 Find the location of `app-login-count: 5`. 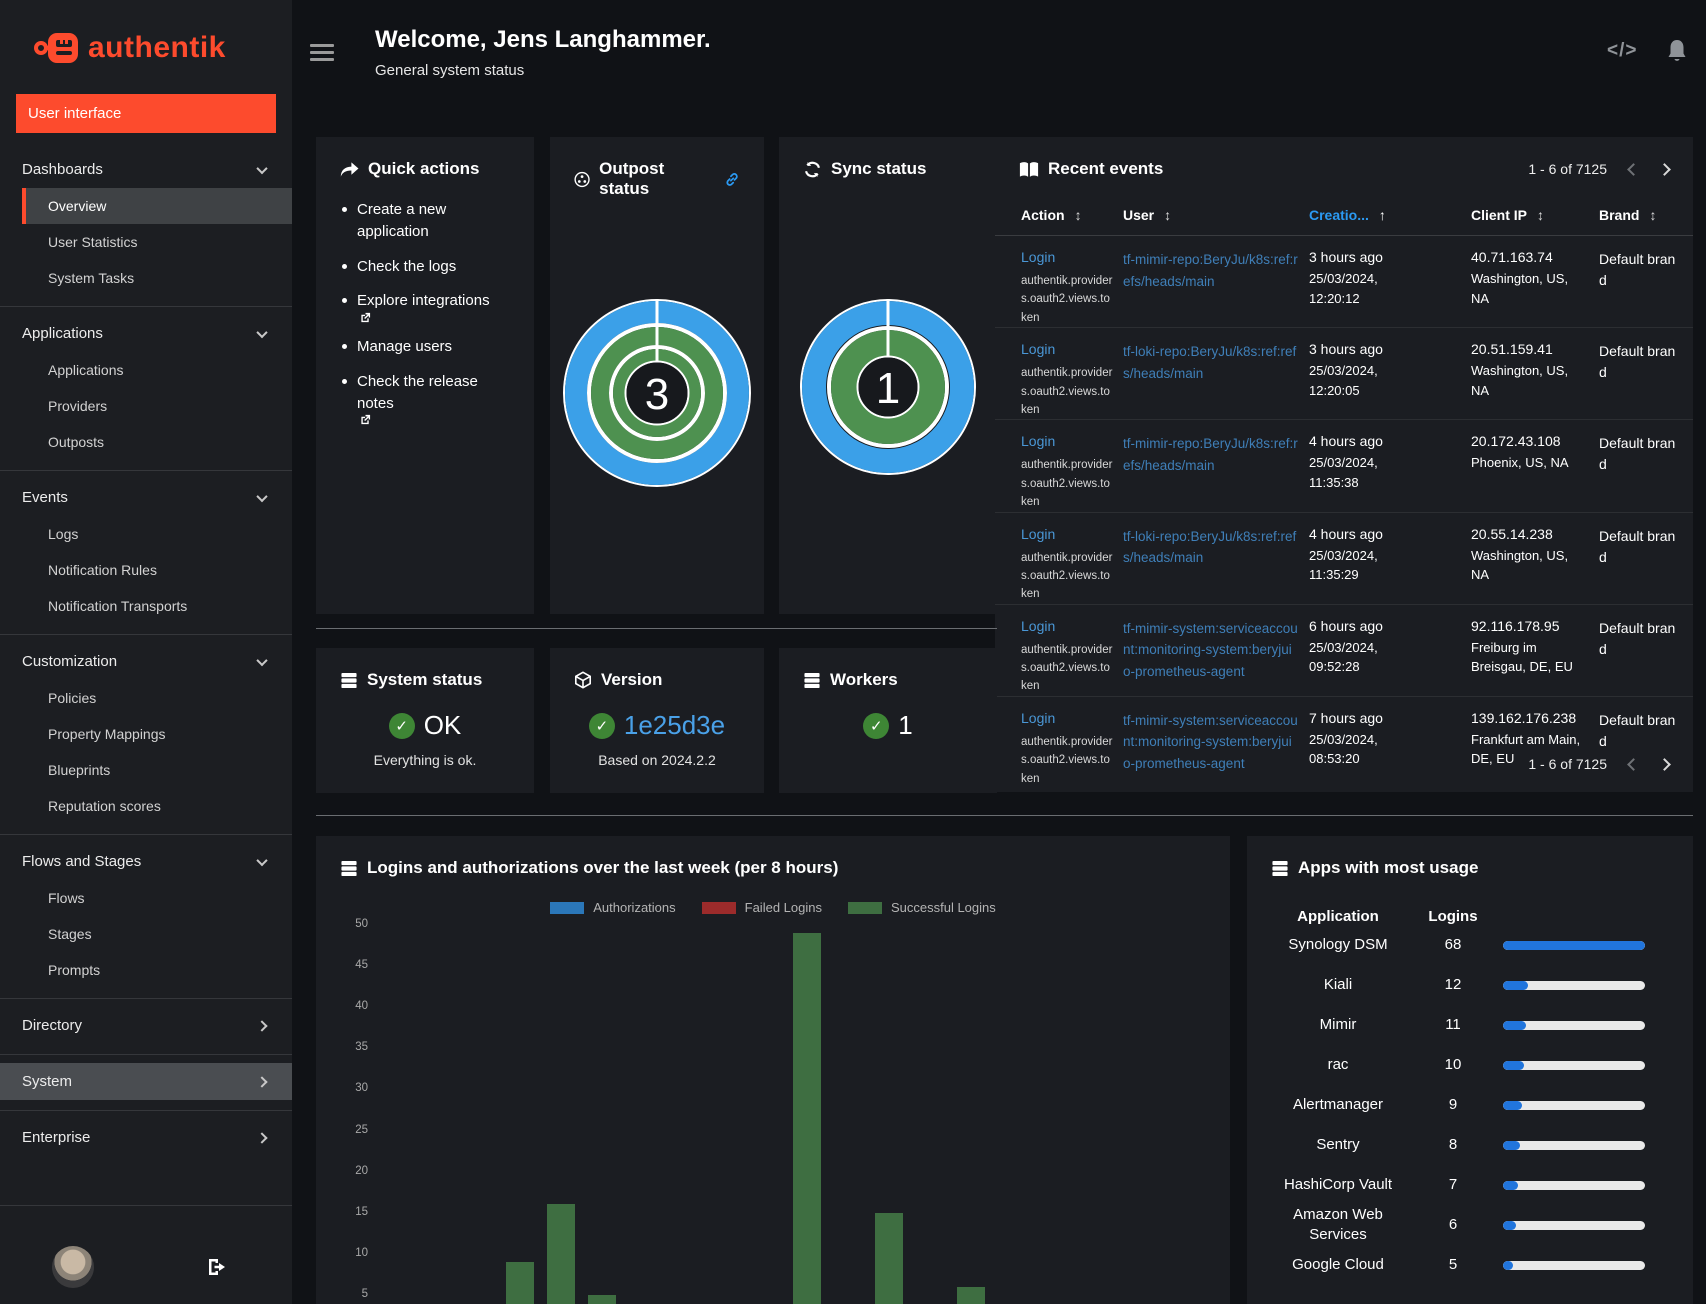

app-login-count: 5 is located at coordinates (1453, 1265).